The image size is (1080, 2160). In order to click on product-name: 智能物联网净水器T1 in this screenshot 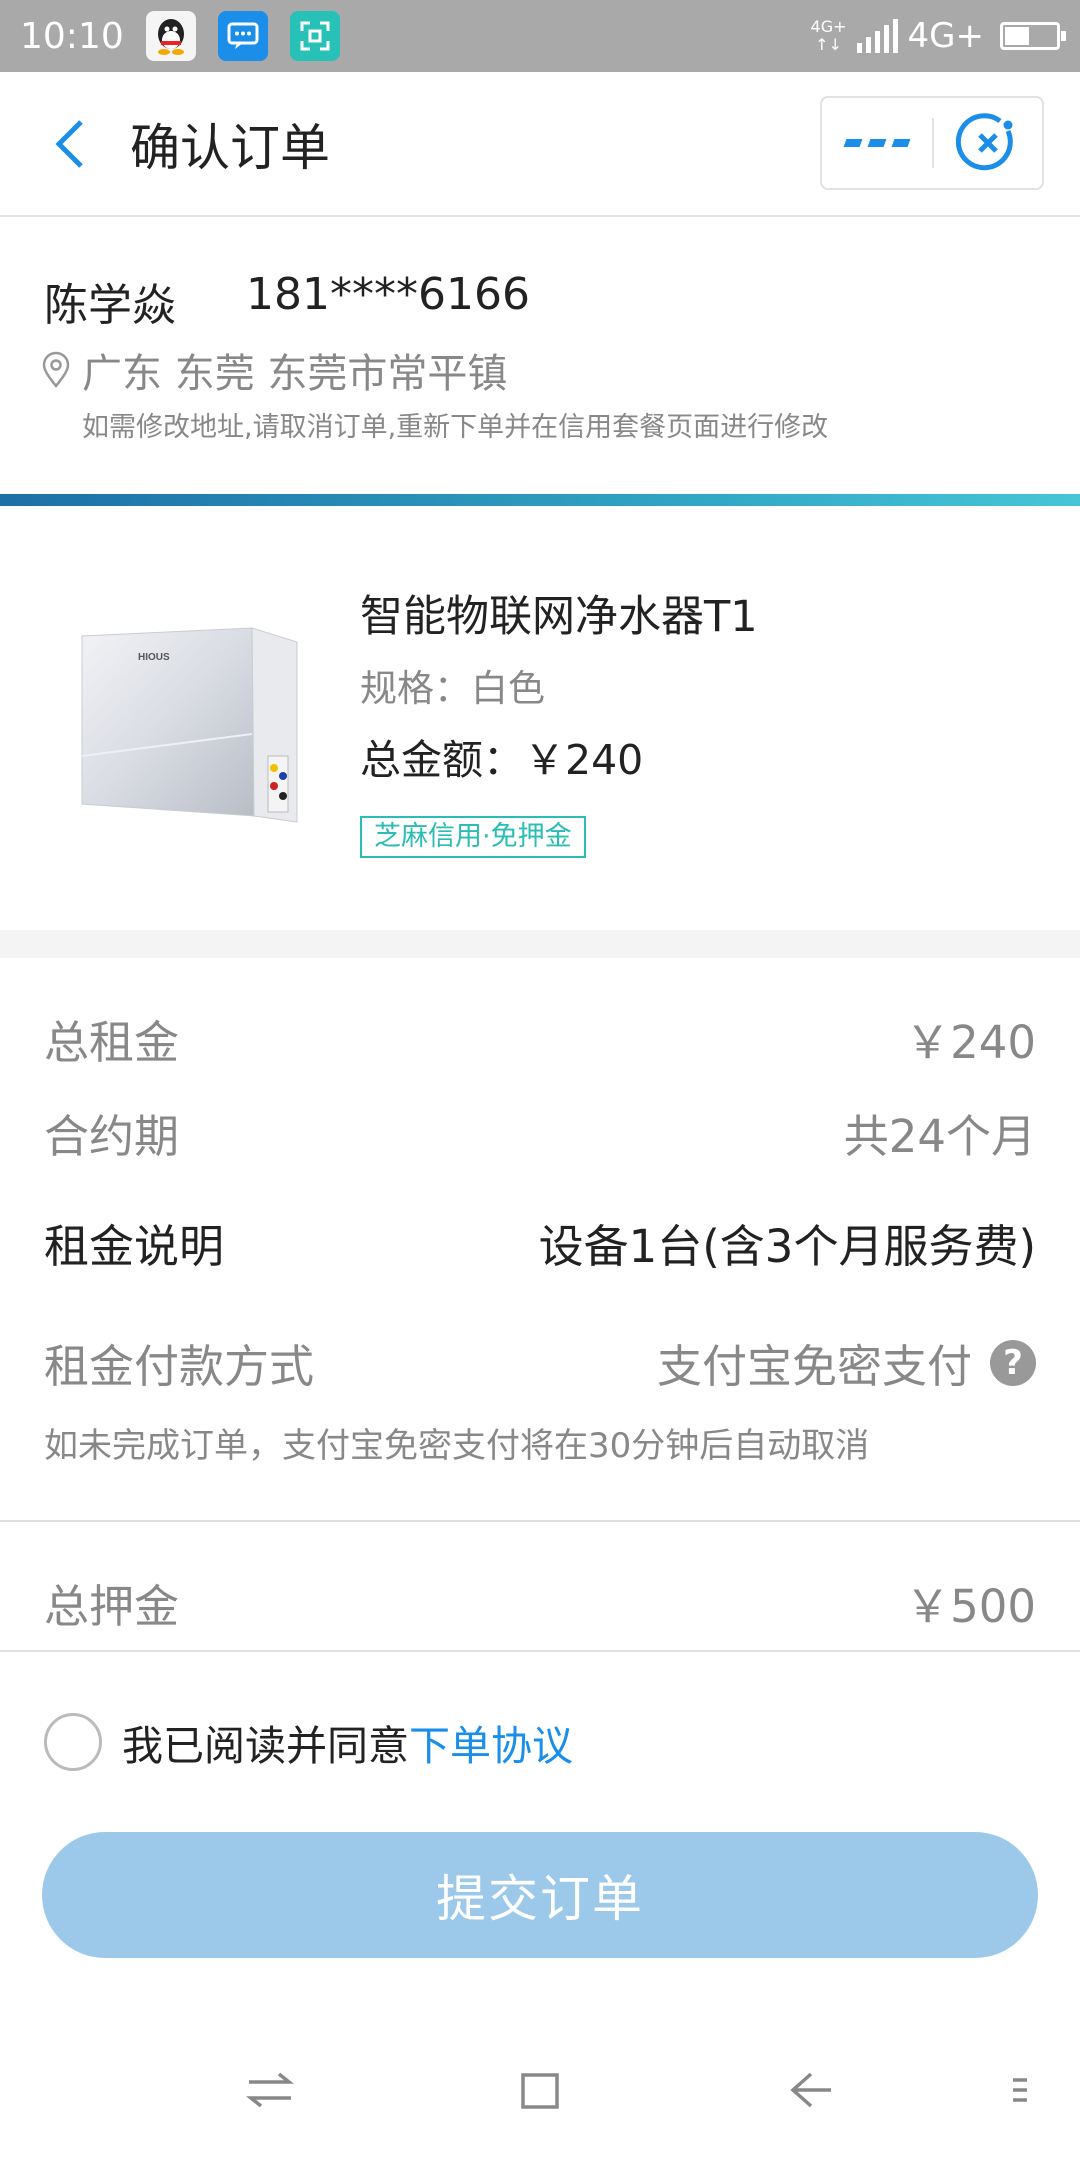, I will do `click(559, 617)`.